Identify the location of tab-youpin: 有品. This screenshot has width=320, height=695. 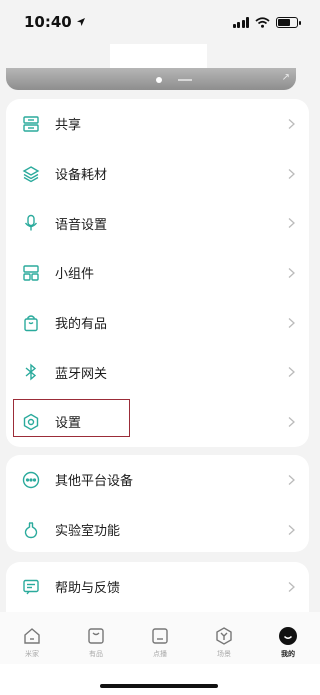
(96, 642).